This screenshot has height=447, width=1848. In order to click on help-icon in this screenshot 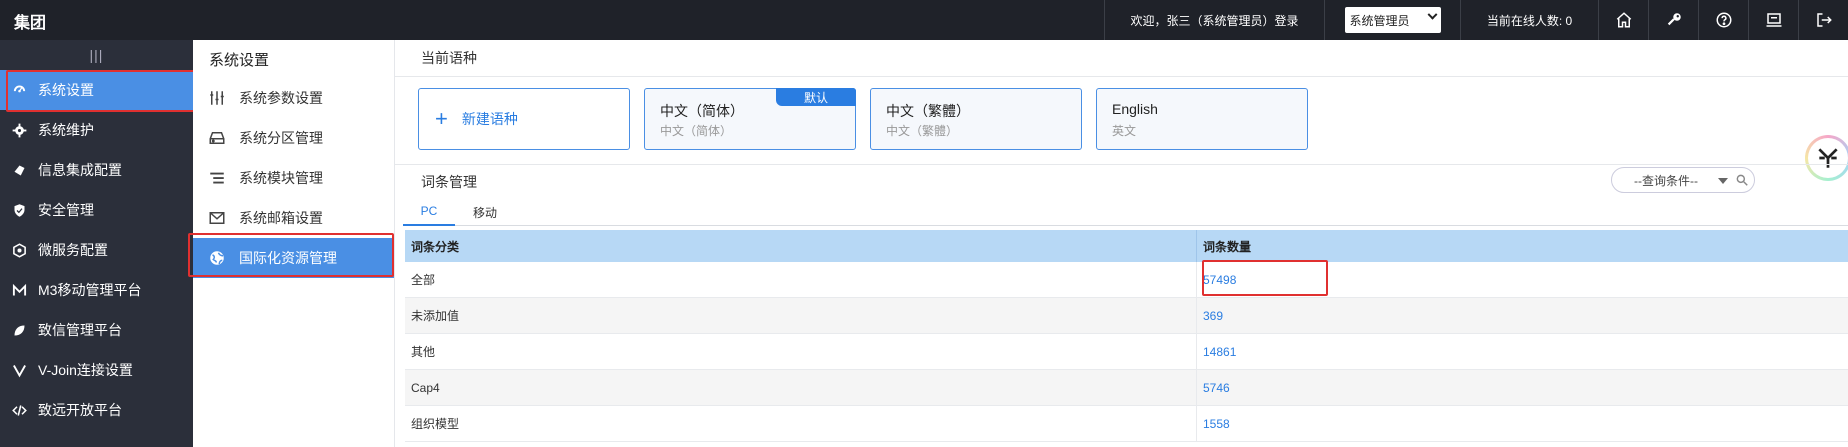, I will do `click(1723, 20)`.